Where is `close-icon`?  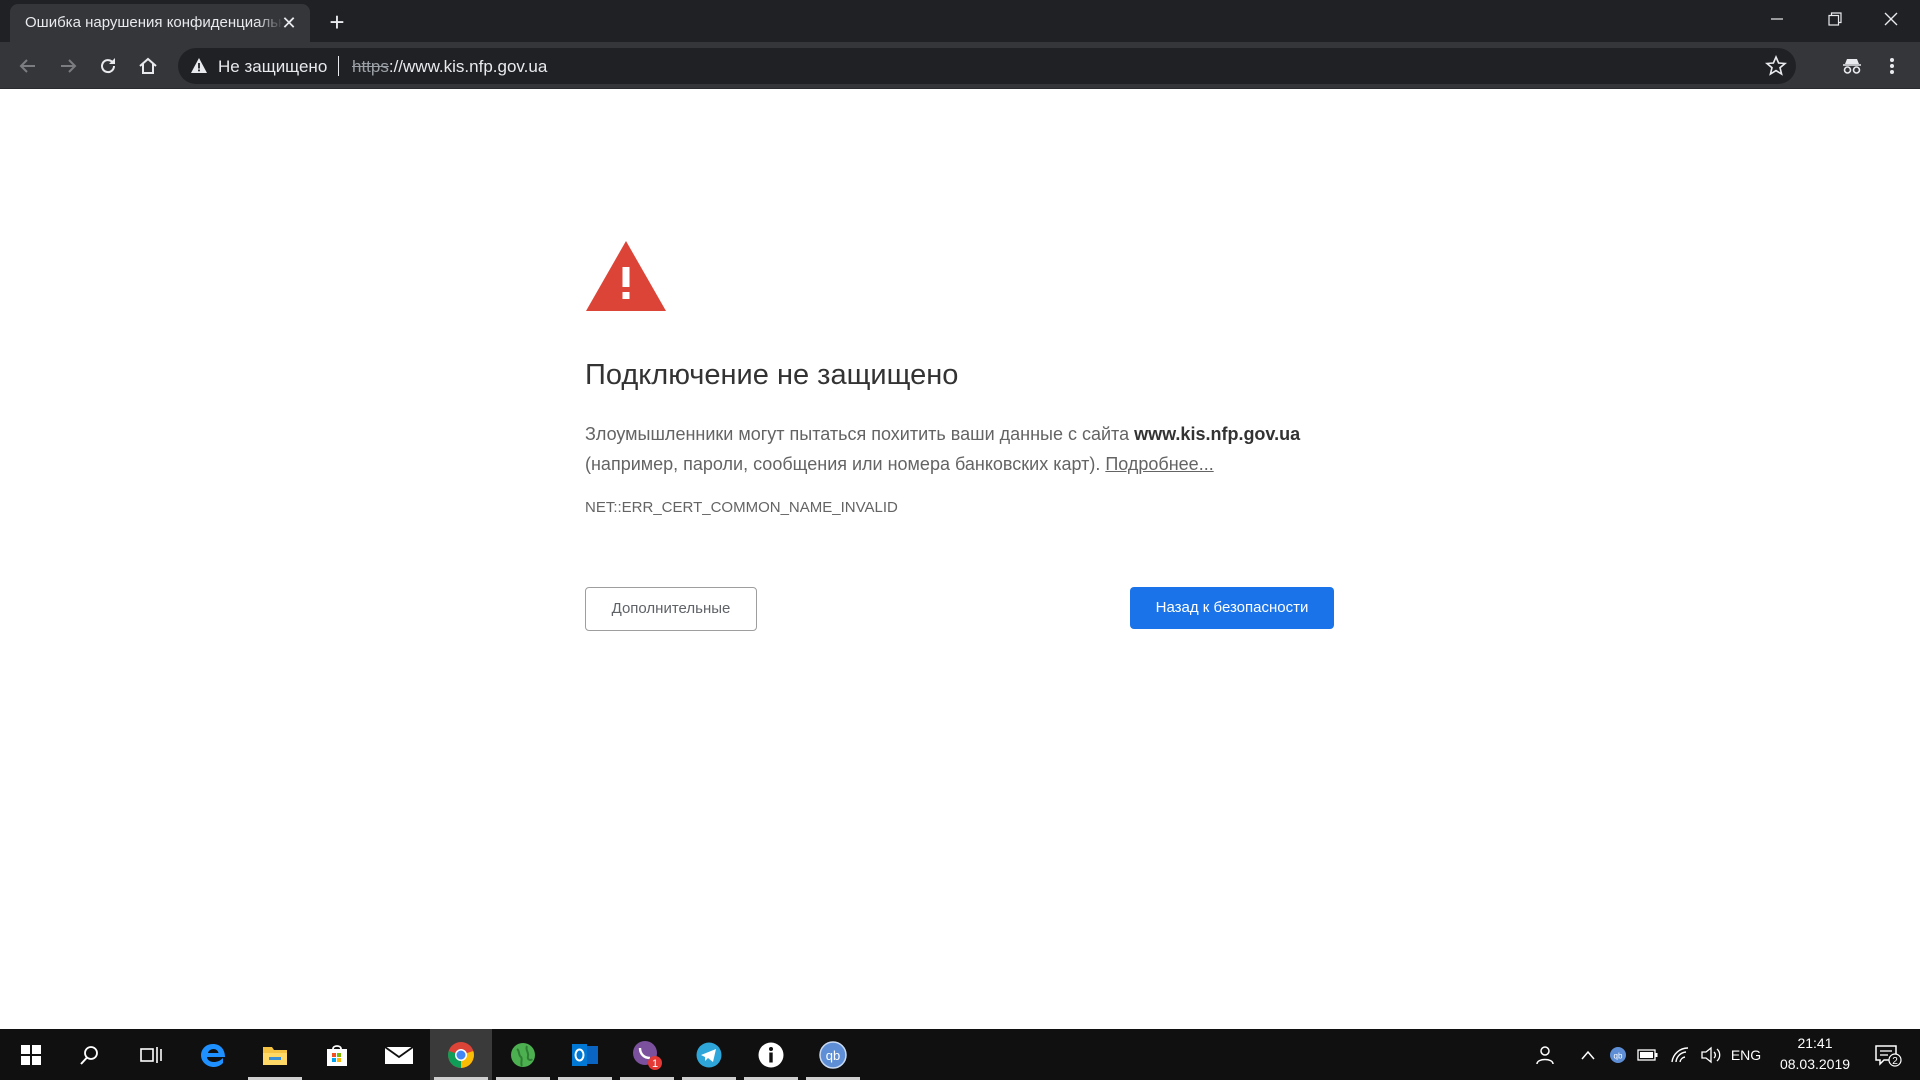
close-icon is located at coordinates (1891, 19).